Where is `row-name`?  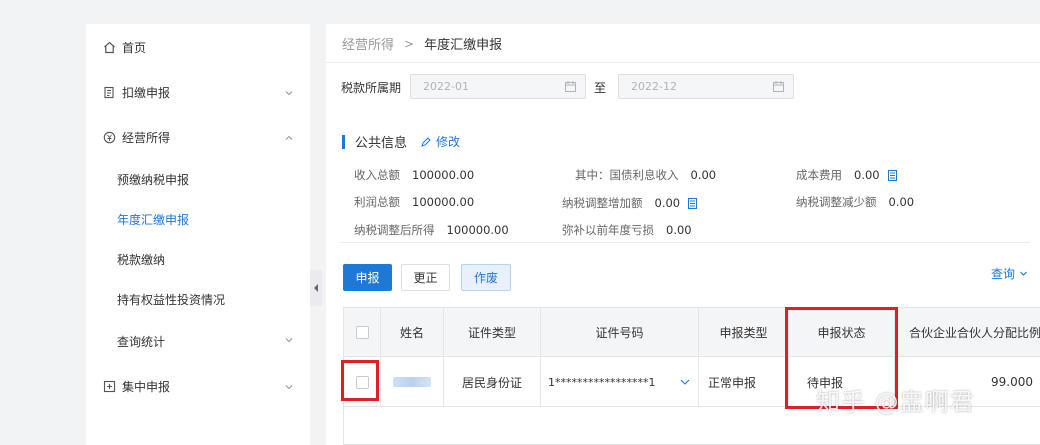
row-name is located at coordinates (412, 382).